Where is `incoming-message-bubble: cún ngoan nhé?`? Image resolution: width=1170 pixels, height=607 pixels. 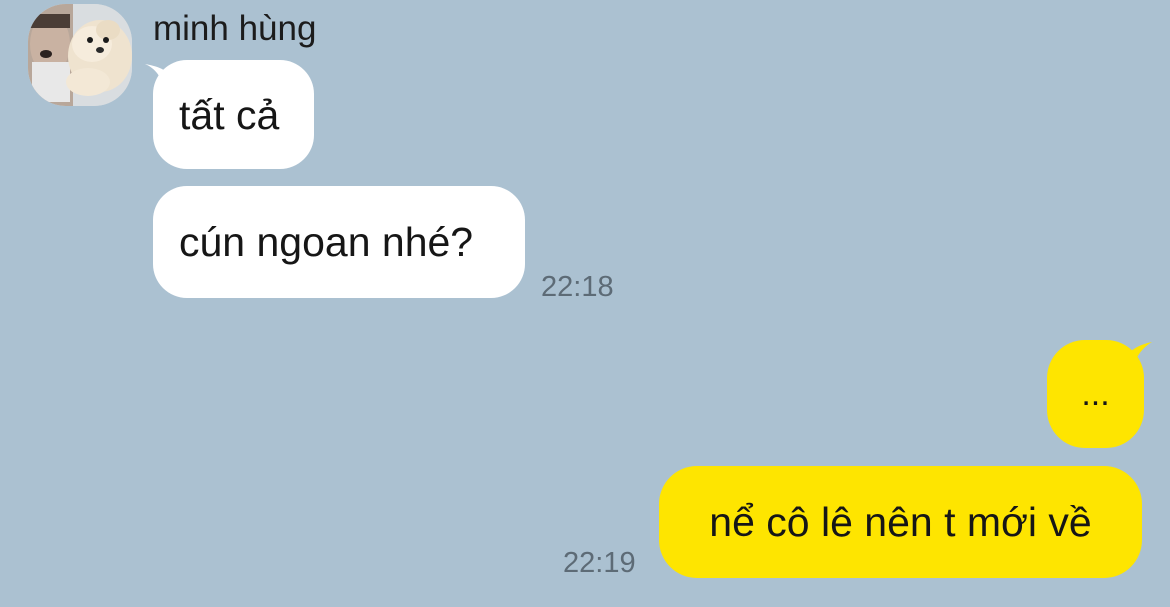 incoming-message-bubble: cún ngoan nhé? is located at coordinates (339, 242).